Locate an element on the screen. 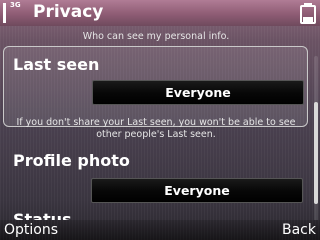  profile-photo-value-selector: Everyone is located at coordinates (197, 190).